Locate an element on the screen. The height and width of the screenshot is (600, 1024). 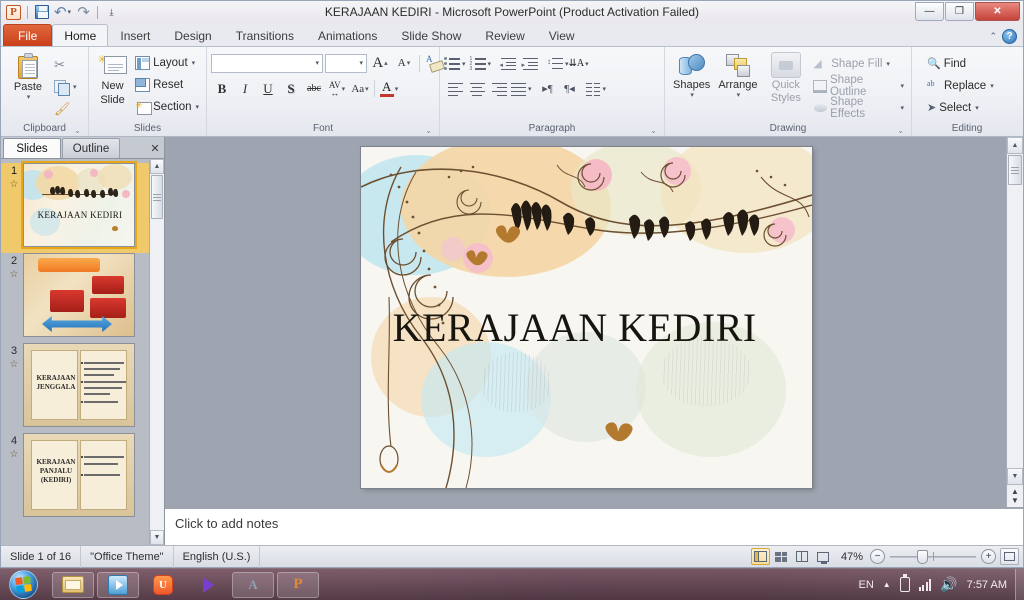
tab-outline: Outline is located at coordinates (91, 148).